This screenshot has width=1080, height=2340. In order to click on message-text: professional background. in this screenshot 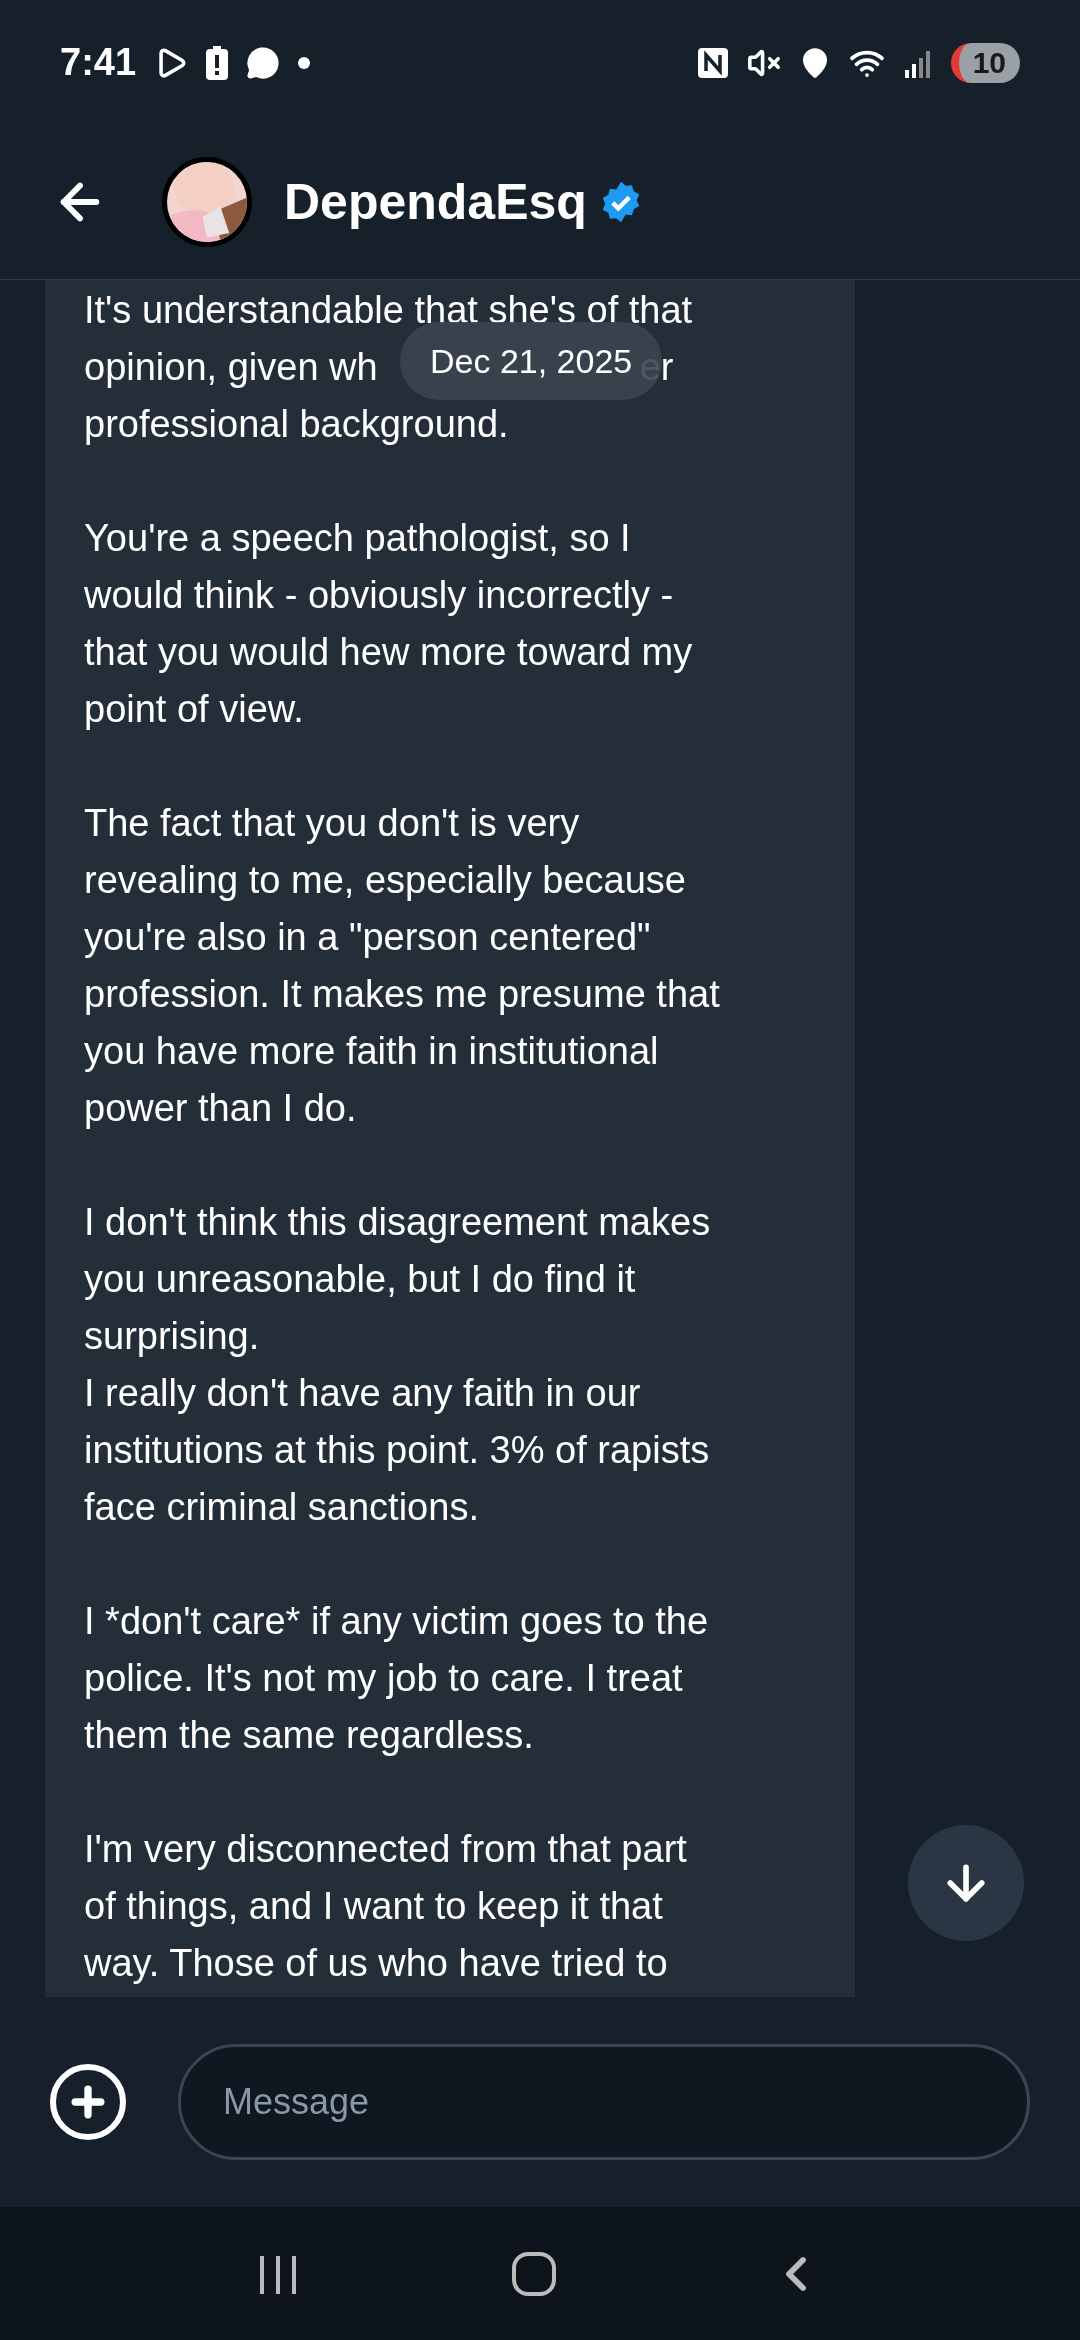, I will do `click(296, 424)`.